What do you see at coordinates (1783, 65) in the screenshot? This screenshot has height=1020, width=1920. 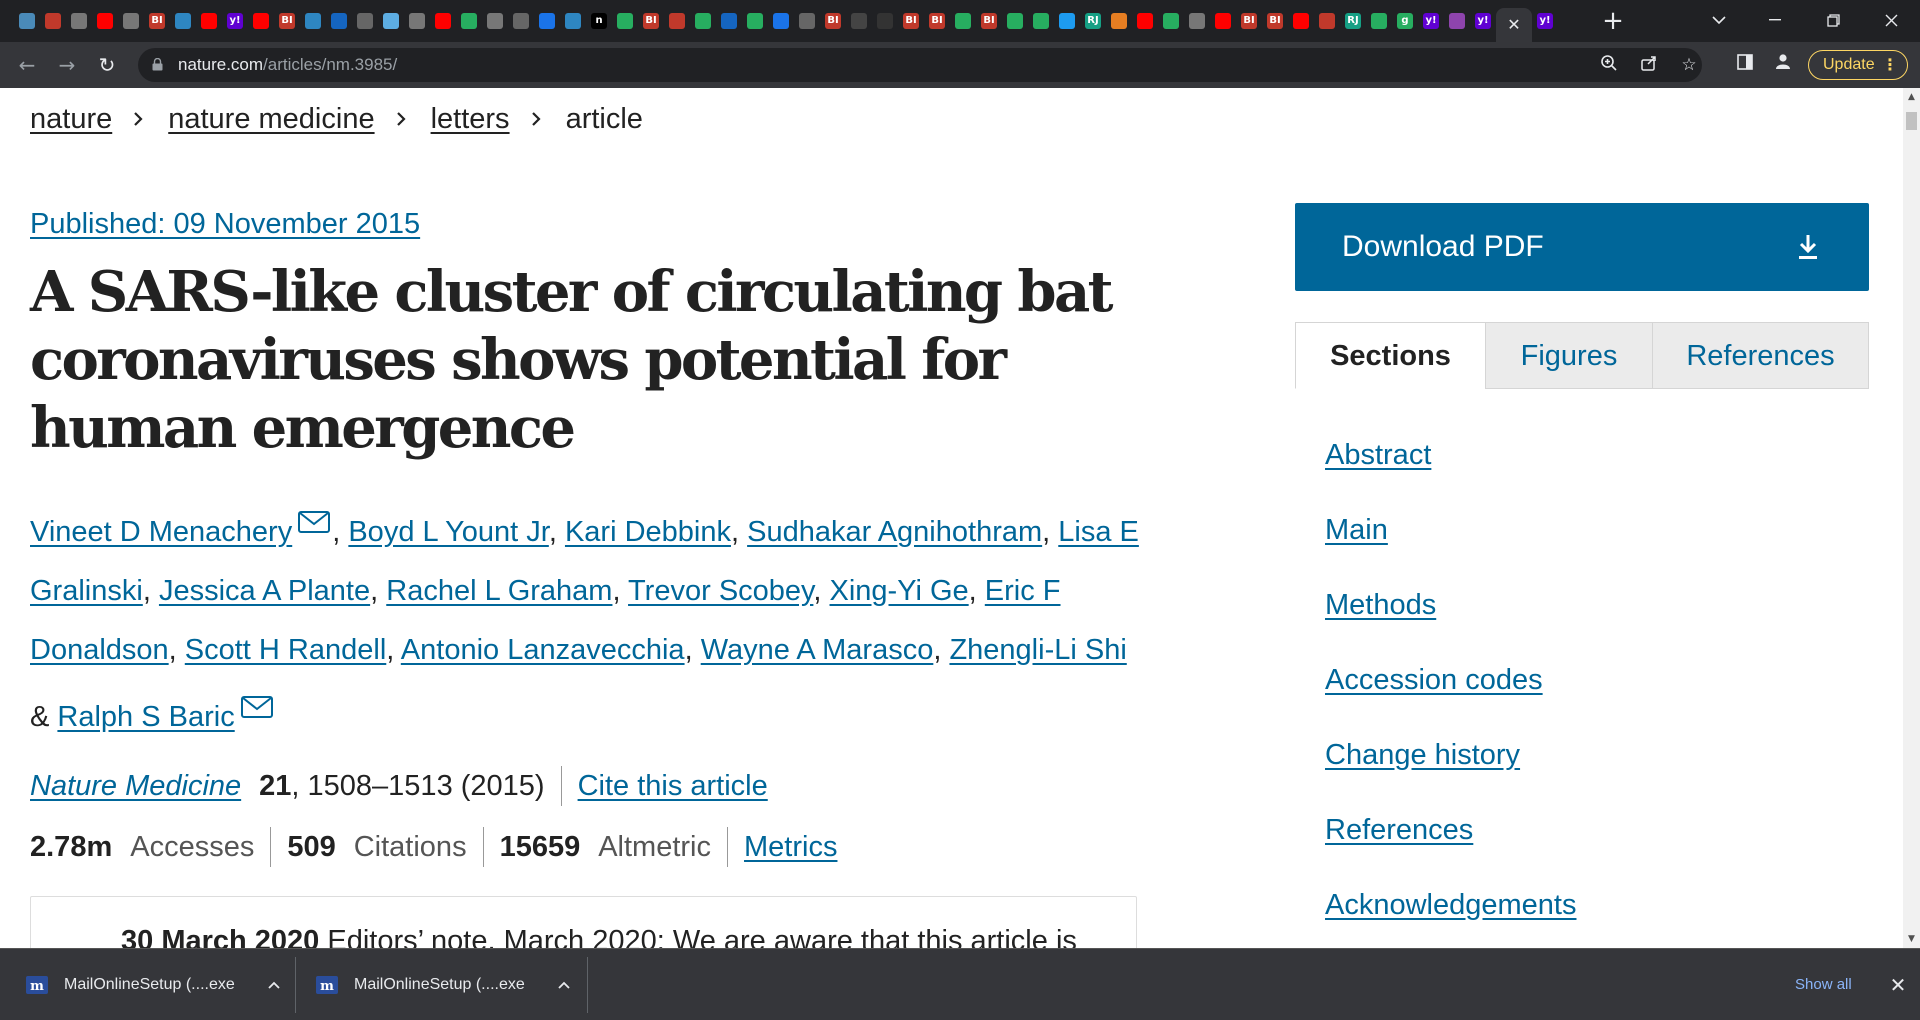 I see `profile-icon` at bounding box center [1783, 65].